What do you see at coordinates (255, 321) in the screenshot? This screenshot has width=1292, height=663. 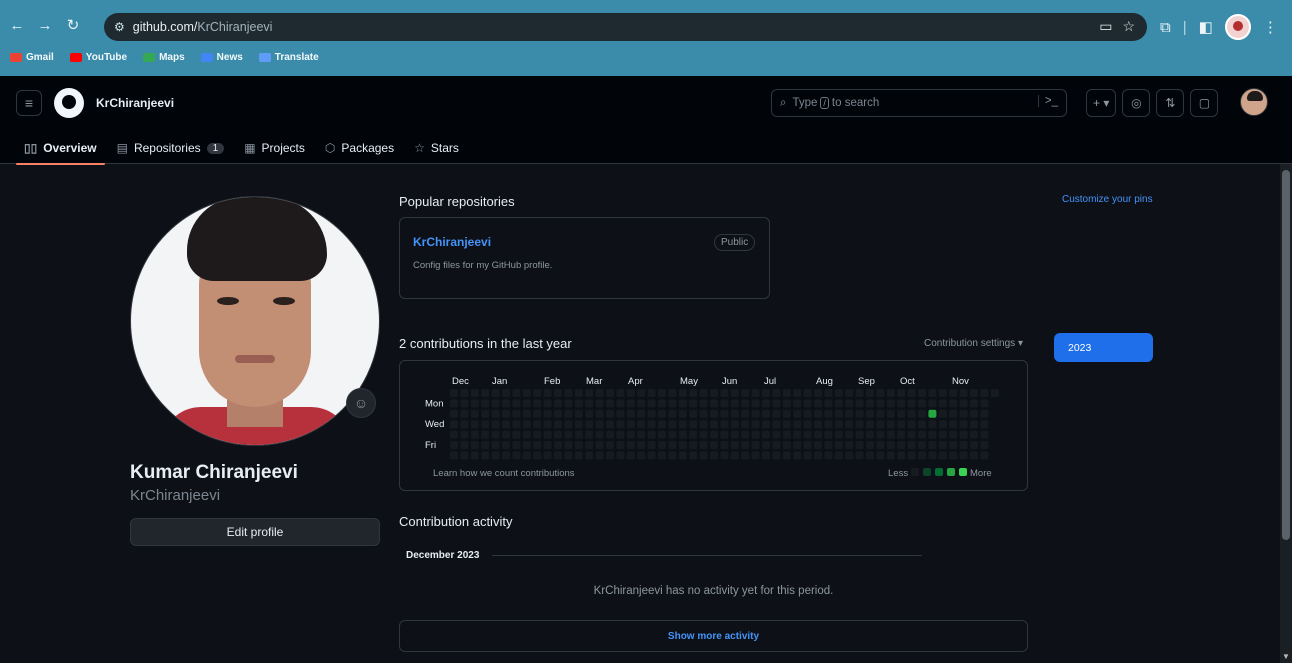 I see `profile-avatar` at bounding box center [255, 321].